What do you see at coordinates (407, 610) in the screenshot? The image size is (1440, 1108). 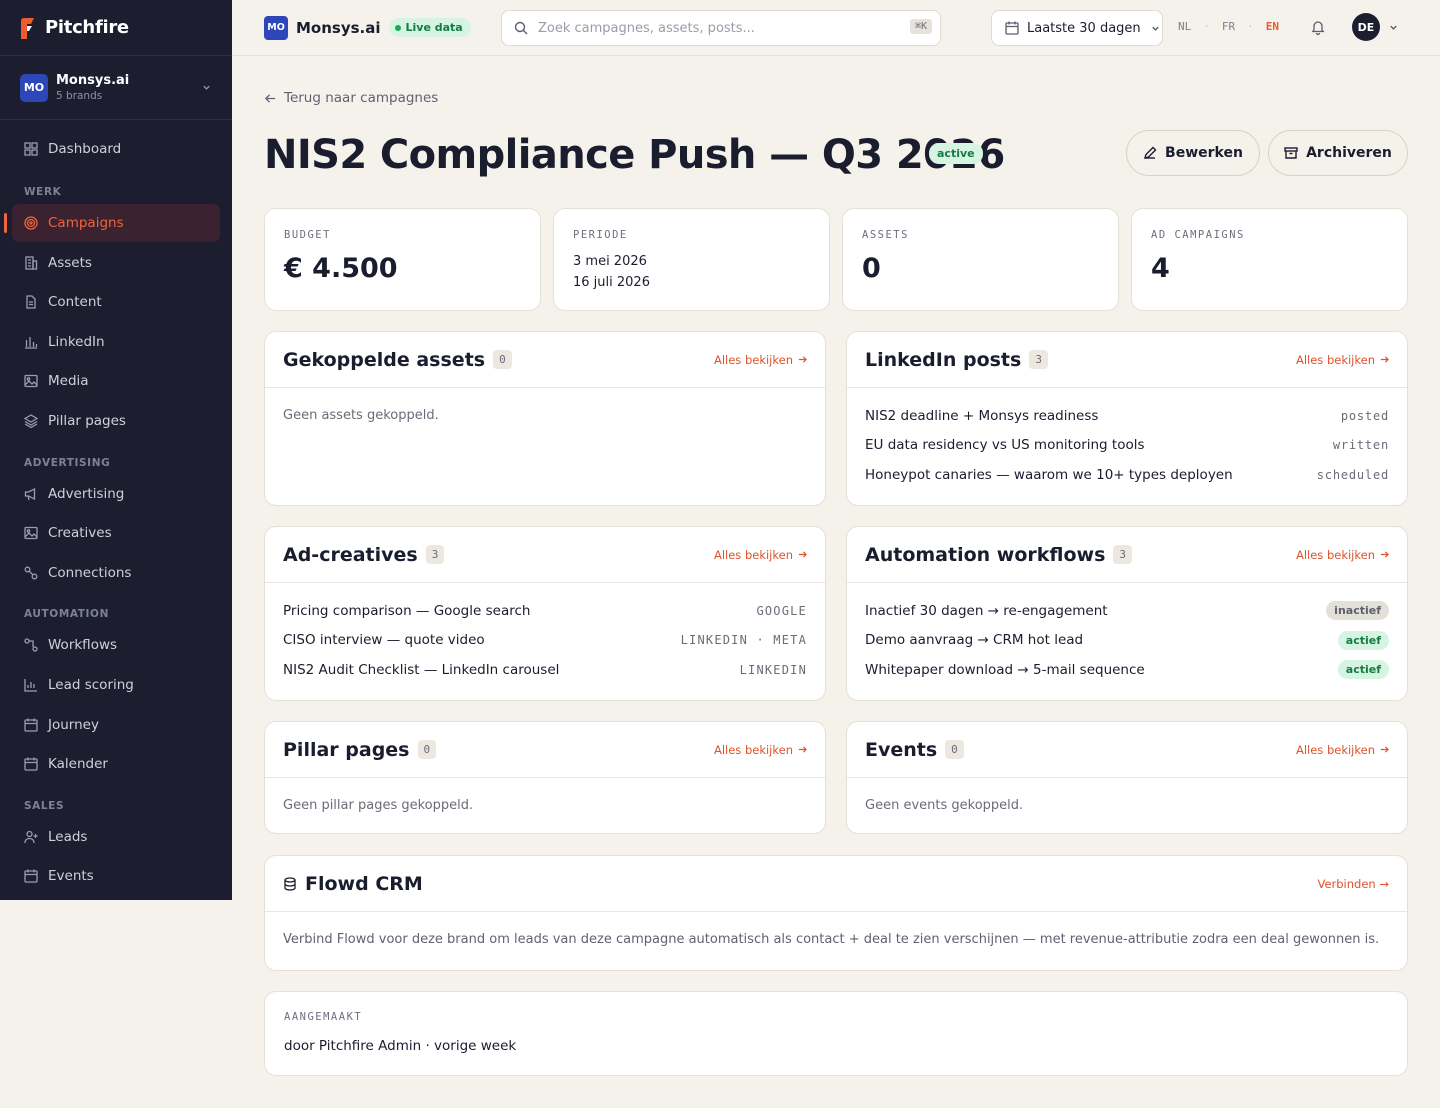 I see `item-title: Pricing comparison — Google search` at bounding box center [407, 610].